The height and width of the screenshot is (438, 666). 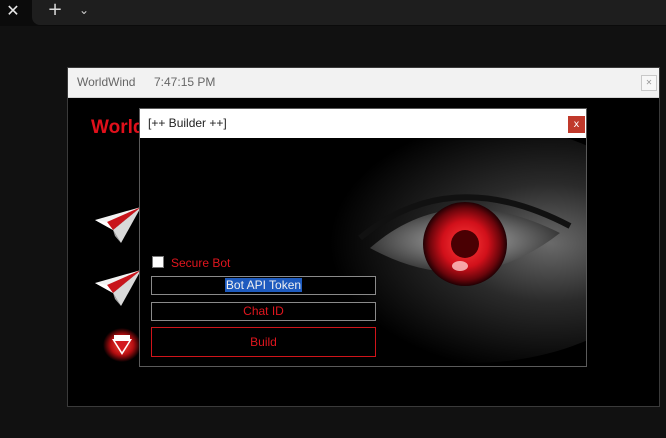 I want to click on secure-bot-checkbox, so click(x=158, y=262).